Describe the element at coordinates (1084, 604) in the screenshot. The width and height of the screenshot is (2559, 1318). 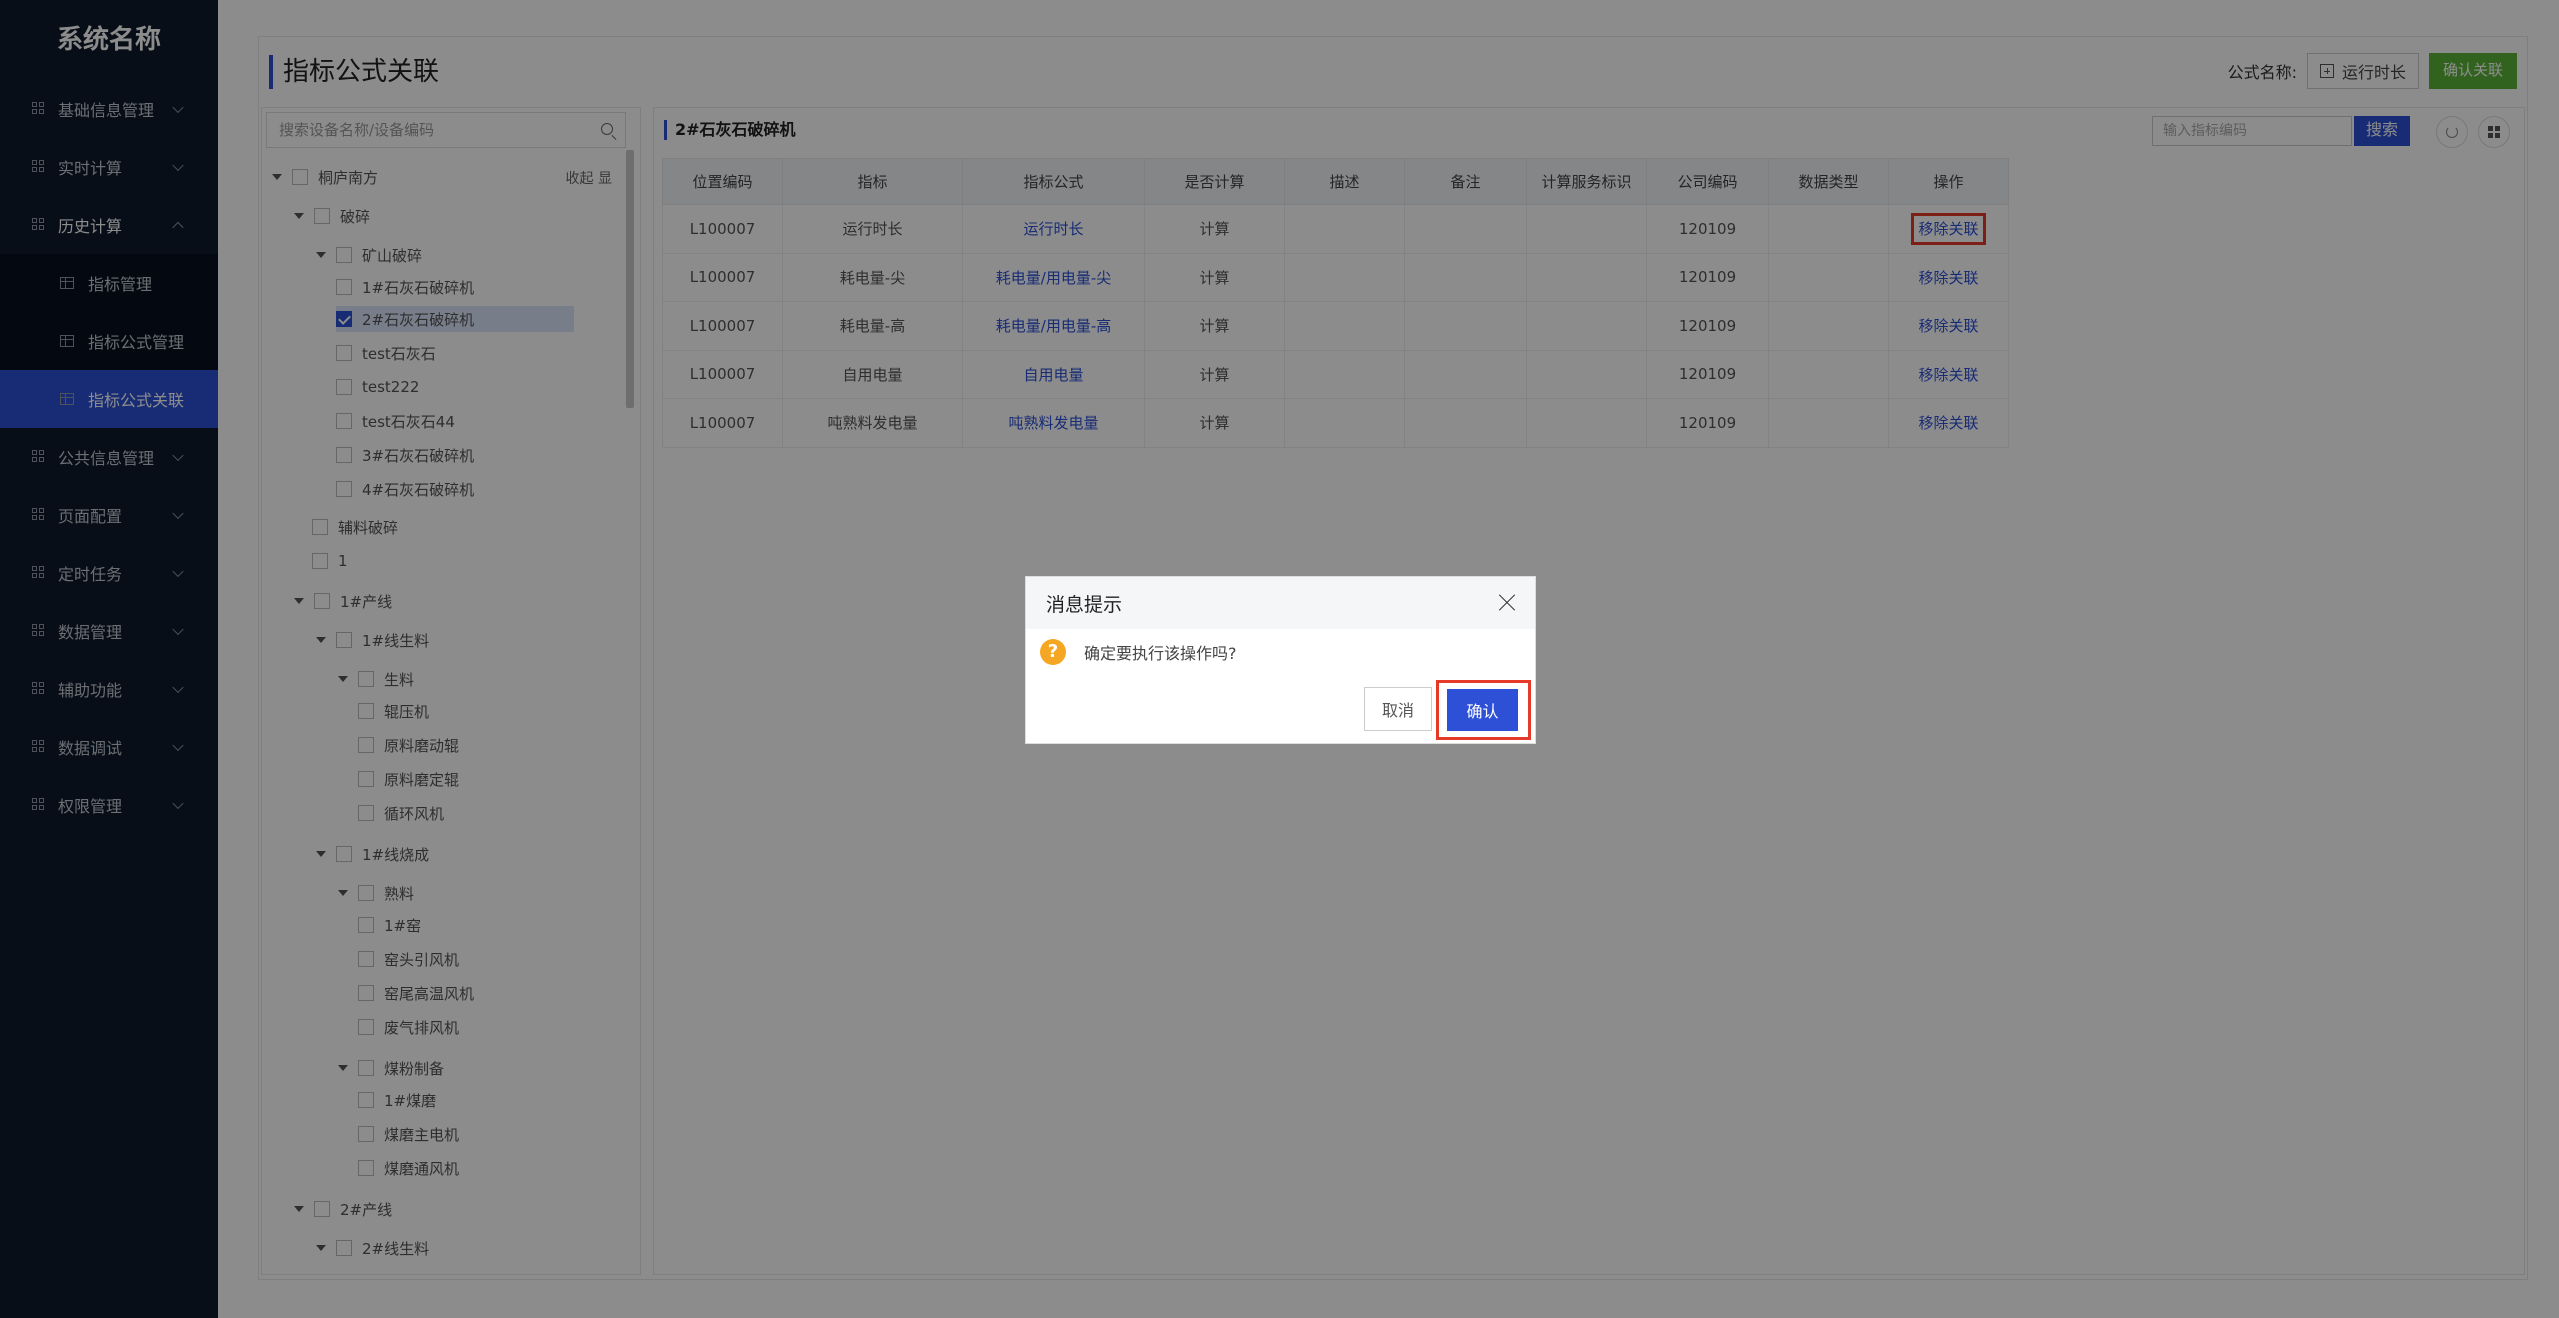
I see `dialog-title: 消息提示` at that location.